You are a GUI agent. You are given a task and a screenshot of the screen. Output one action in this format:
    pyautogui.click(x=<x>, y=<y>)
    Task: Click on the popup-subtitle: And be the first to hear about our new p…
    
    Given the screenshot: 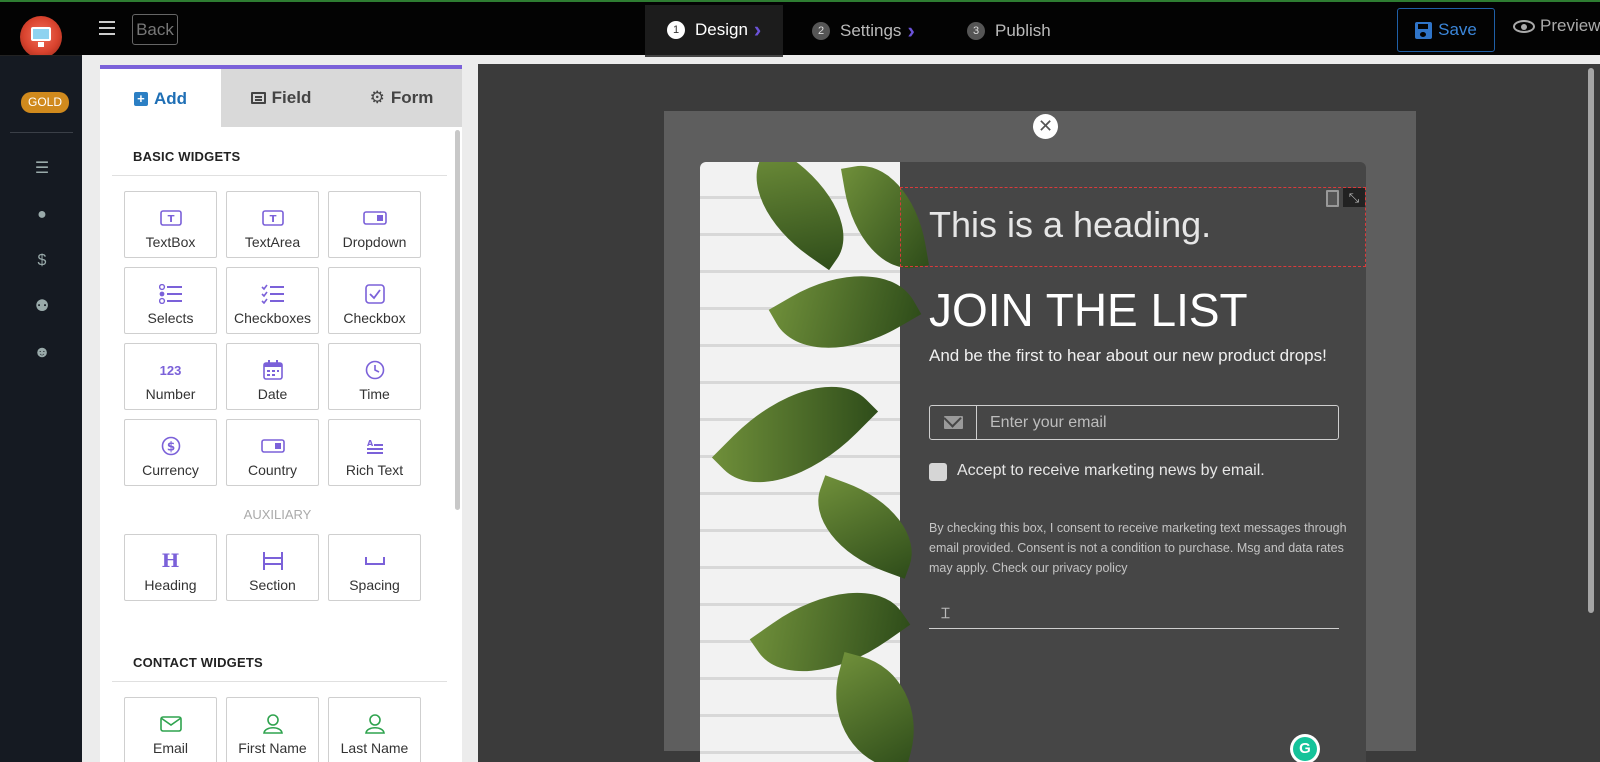 What is the action you would take?
    pyautogui.click(x=1128, y=356)
    